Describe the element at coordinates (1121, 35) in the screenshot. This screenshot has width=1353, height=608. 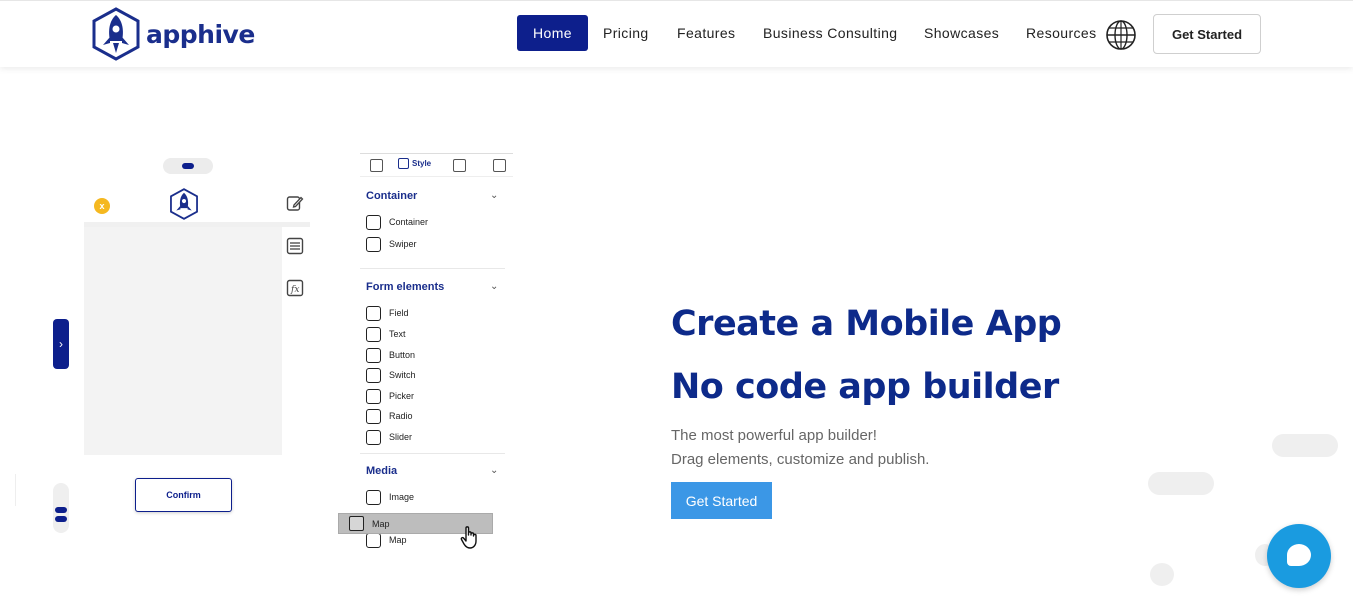
I see `globe-icon` at that location.